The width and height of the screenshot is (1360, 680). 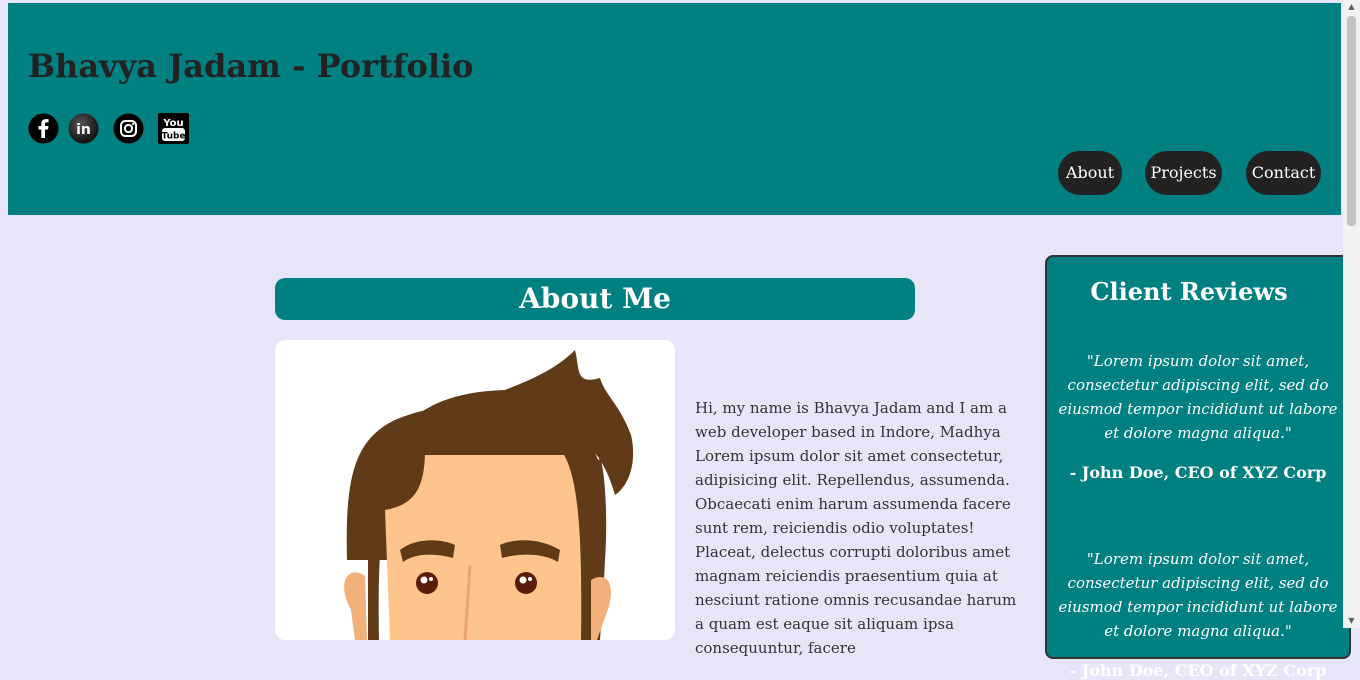 What do you see at coordinates (1351, 314) in the screenshot?
I see `page-scrollbar: ▲ ▼` at bounding box center [1351, 314].